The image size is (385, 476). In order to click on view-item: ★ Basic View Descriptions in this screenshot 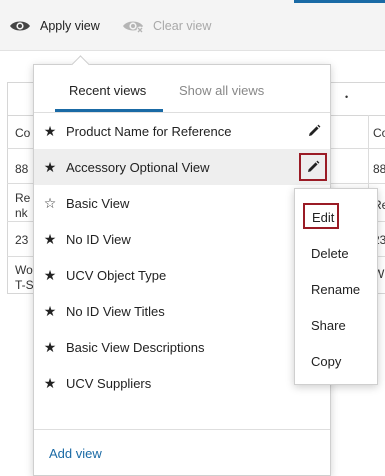, I will do `click(182, 347)`.